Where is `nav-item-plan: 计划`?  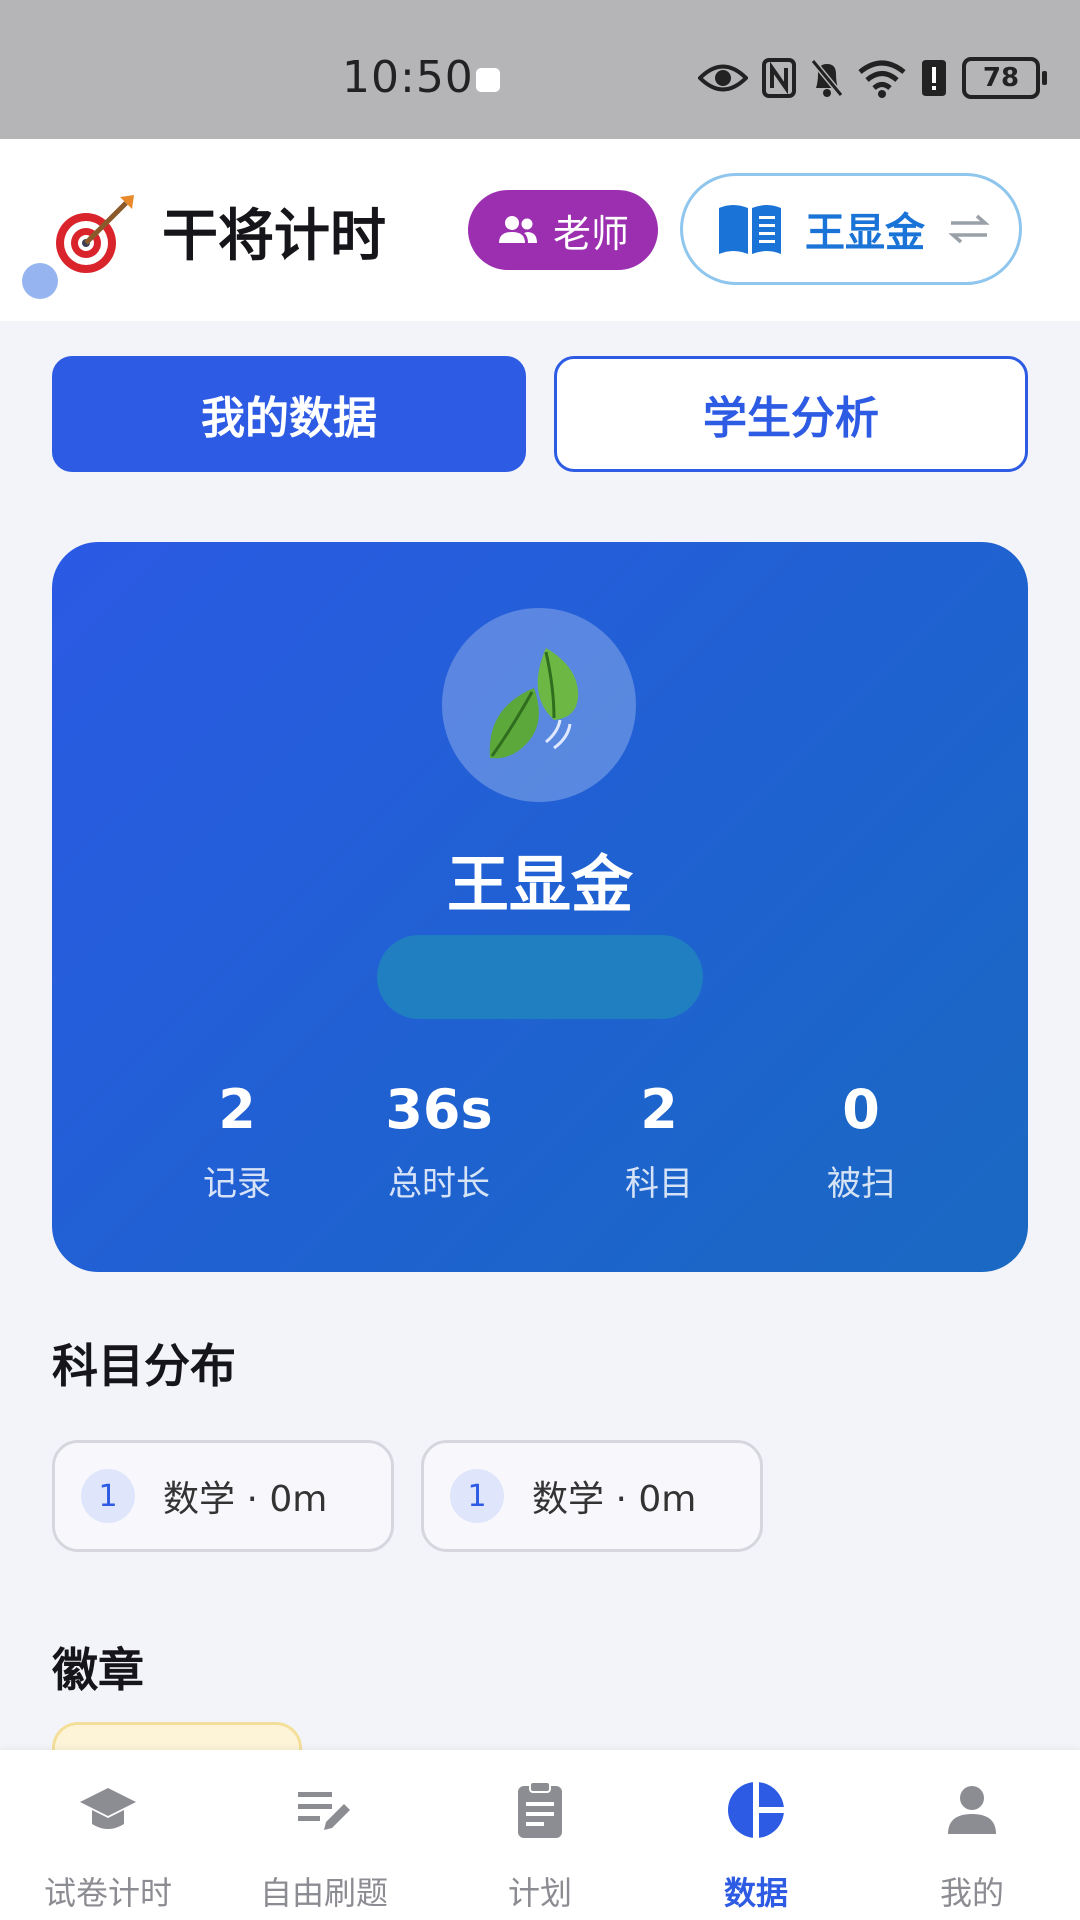
nav-item-plan: 计划 is located at coordinates (540, 1835).